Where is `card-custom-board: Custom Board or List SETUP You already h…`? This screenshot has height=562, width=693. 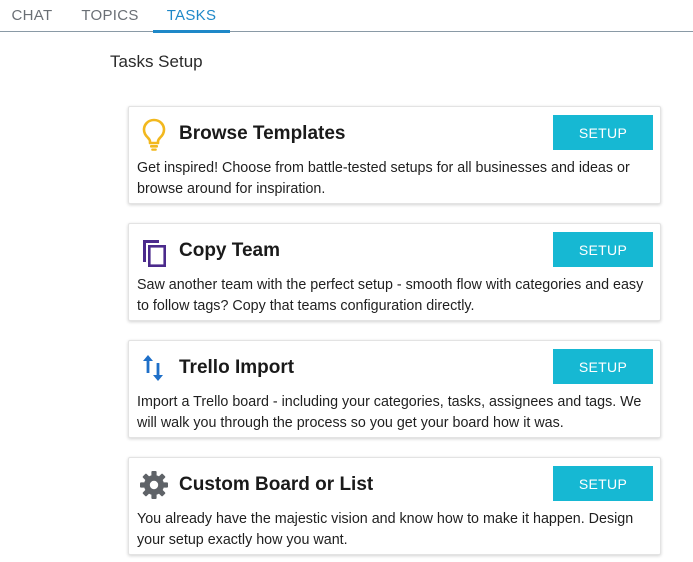
card-custom-board: Custom Board or List SETUP You already h… is located at coordinates (394, 506).